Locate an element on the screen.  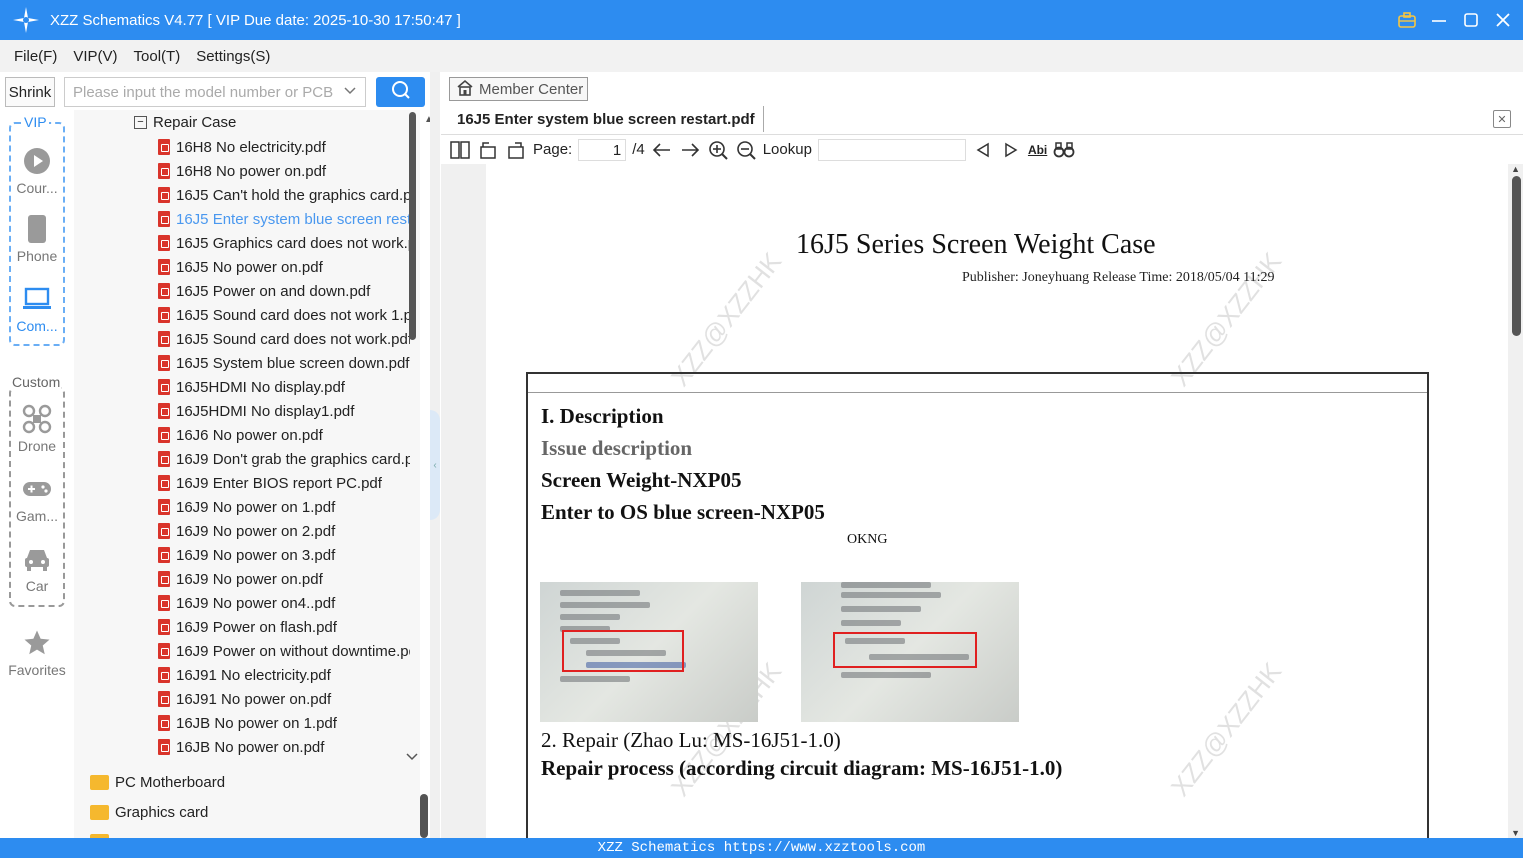
folders-scrollbar is located at coordinates (424, 816).